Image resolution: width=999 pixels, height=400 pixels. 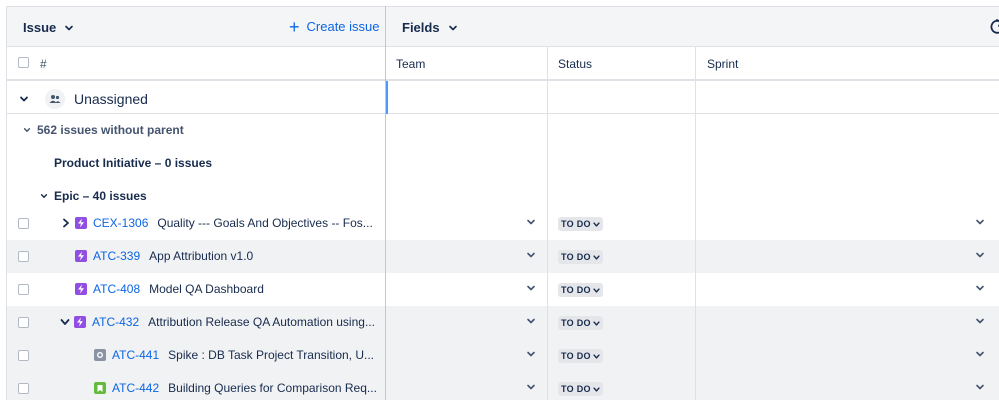 What do you see at coordinates (502, 130) in the screenshot?
I see `subgroup-row-no-parent: 562 issues without parent` at bounding box center [502, 130].